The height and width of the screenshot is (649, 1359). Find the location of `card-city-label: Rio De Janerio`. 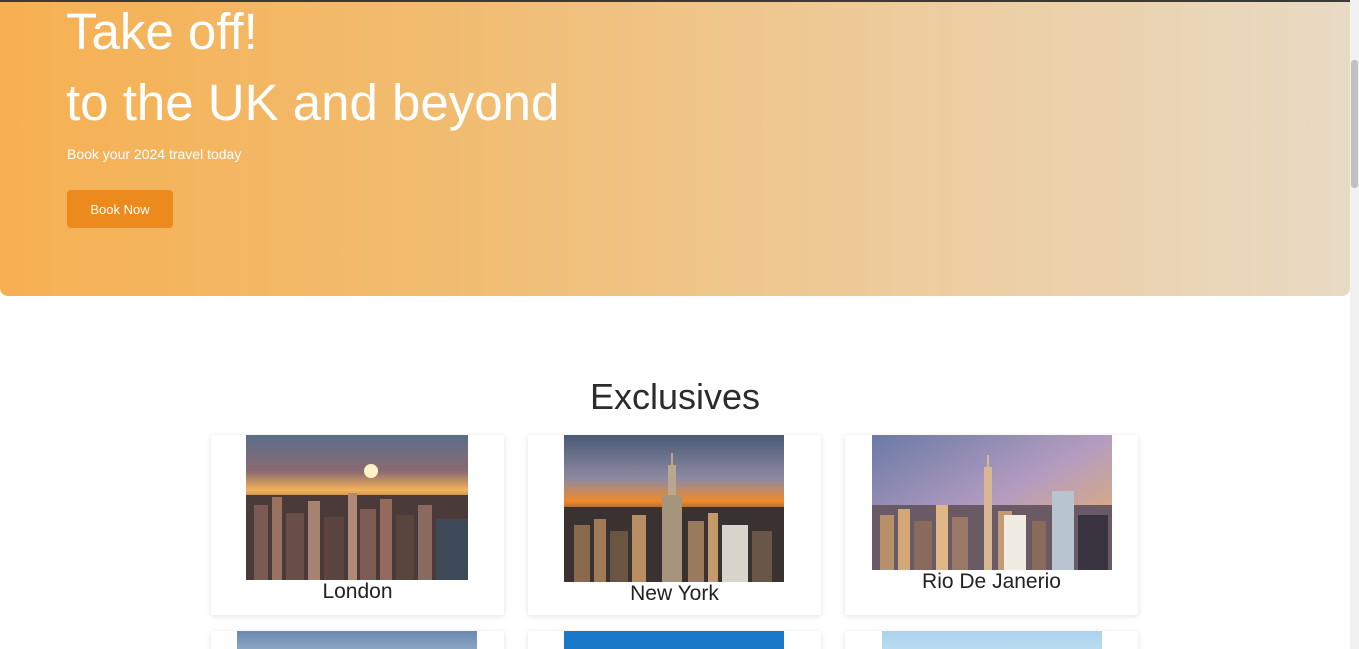

card-city-label: Rio De Janerio is located at coordinates (991, 581).